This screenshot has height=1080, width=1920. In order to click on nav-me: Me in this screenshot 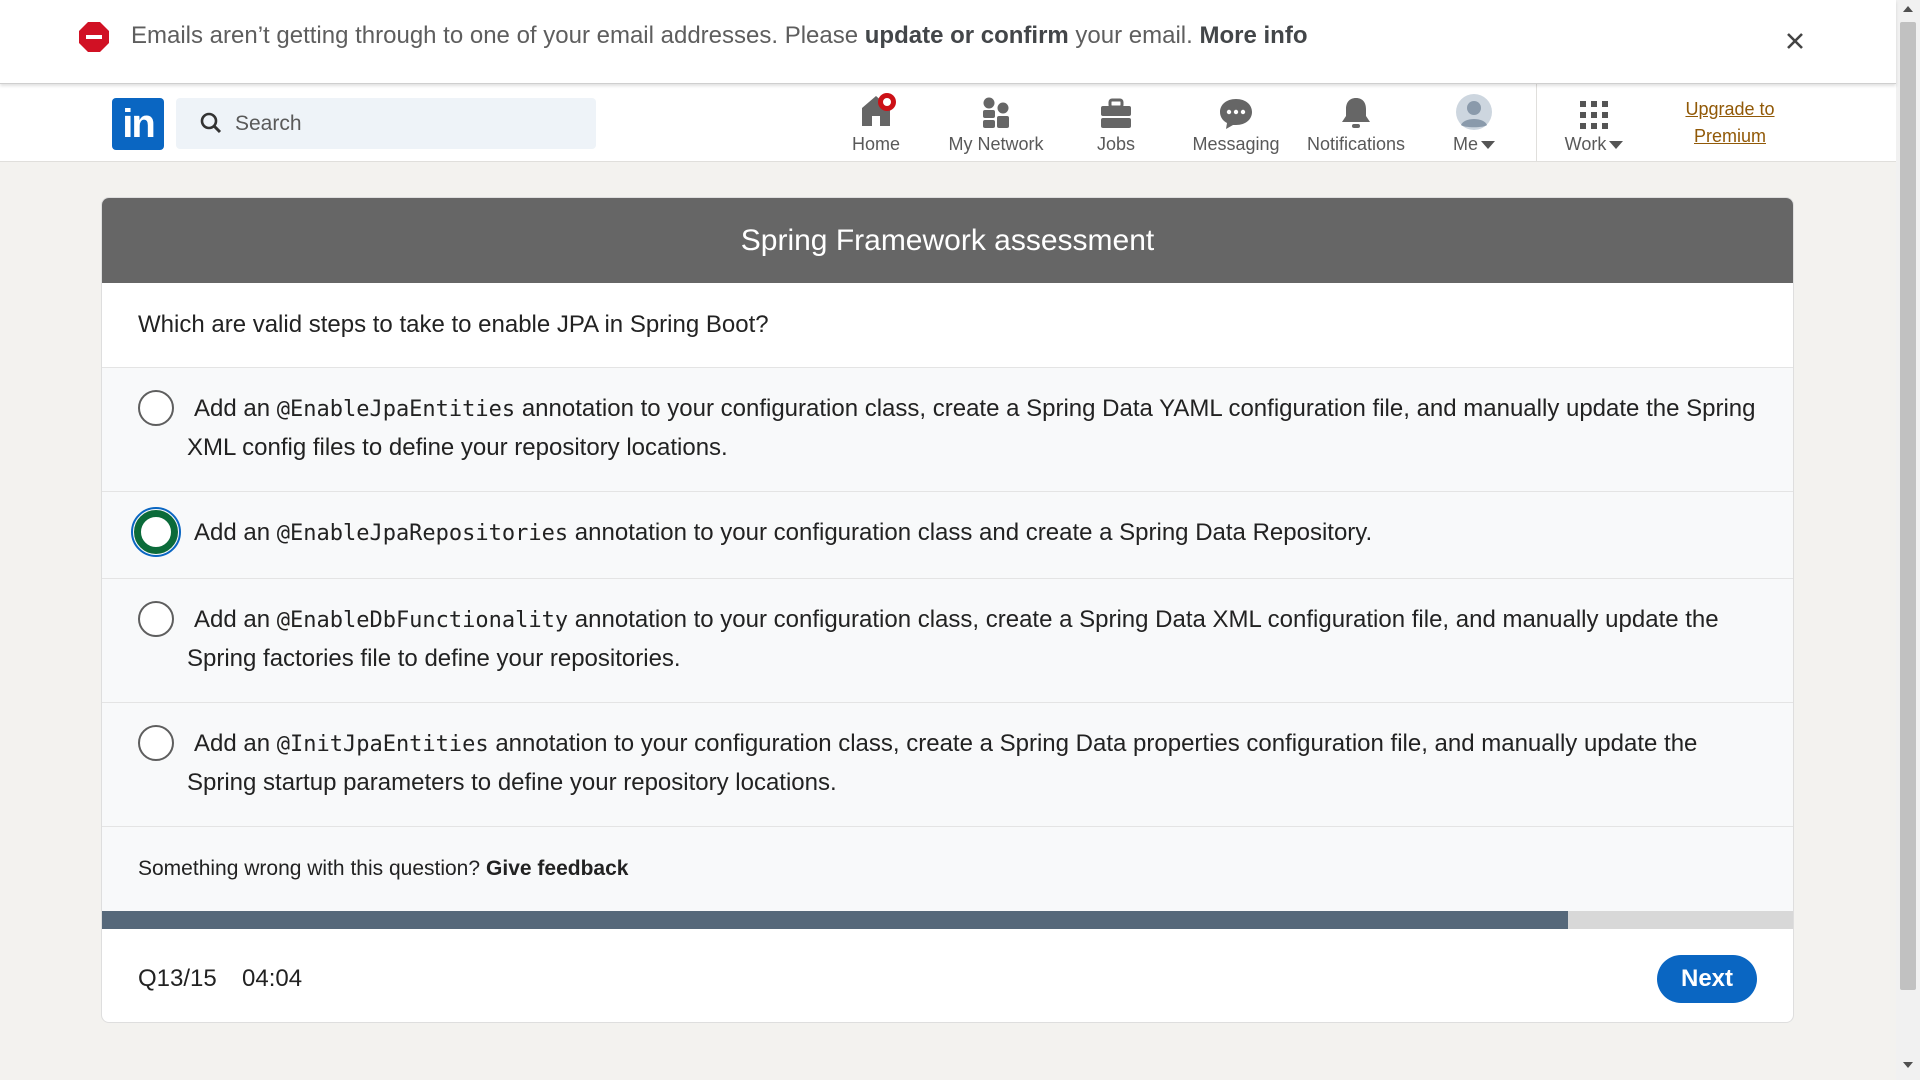, I will do `click(1474, 124)`.